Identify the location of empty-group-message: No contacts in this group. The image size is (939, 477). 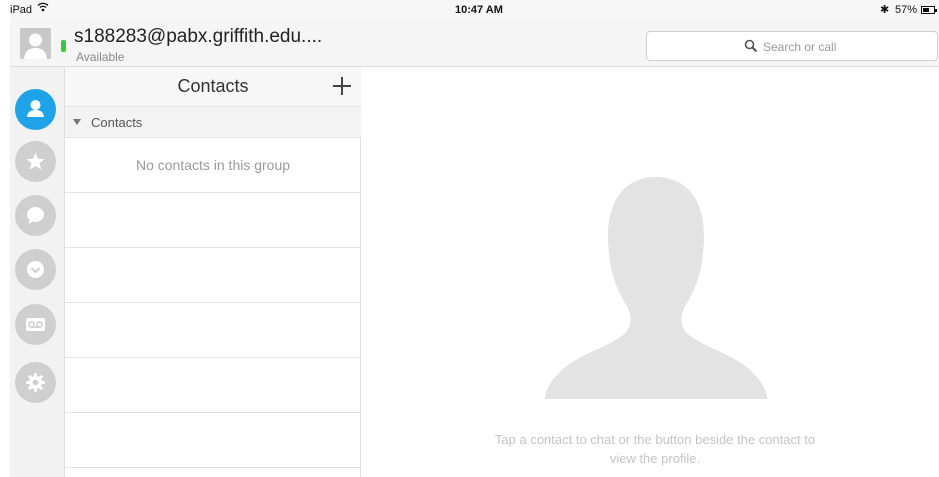
(213, 165).